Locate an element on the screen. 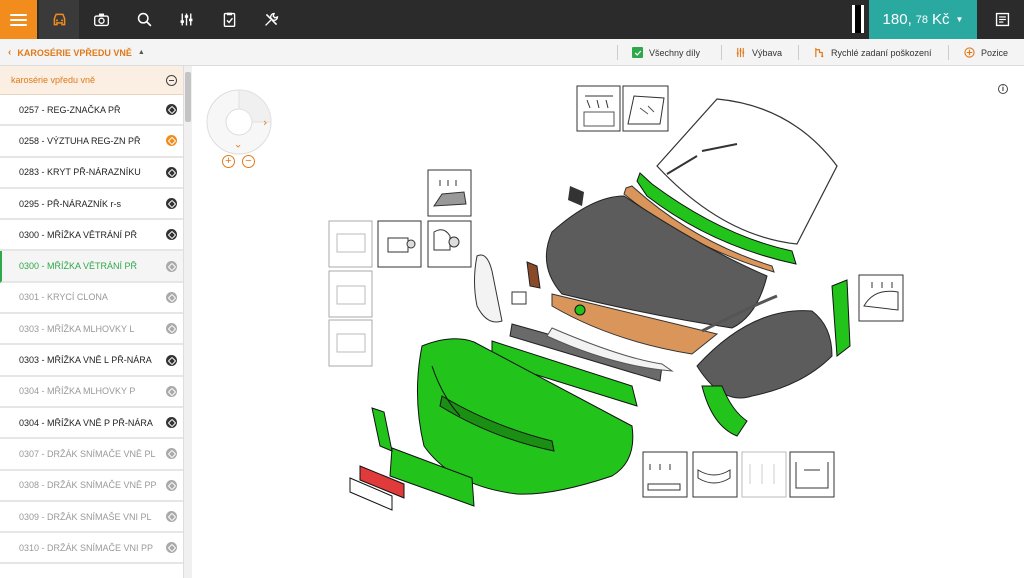 This screenshot has width=1024, height=578. caret-up-icon: ▲ is located at coordinates (141, 52).